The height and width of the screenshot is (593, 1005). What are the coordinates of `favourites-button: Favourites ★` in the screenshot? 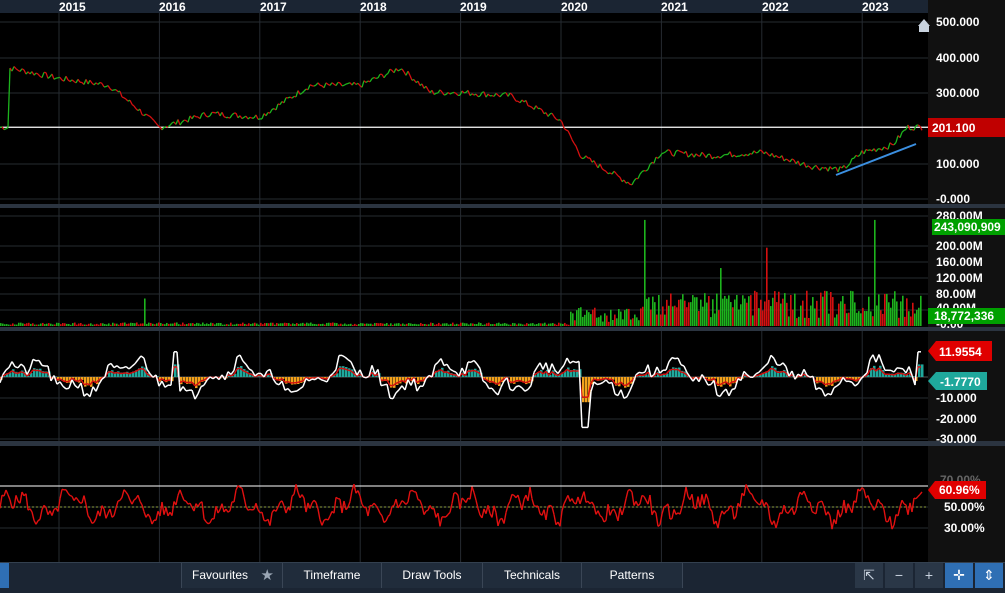 It's located at (232, 575).